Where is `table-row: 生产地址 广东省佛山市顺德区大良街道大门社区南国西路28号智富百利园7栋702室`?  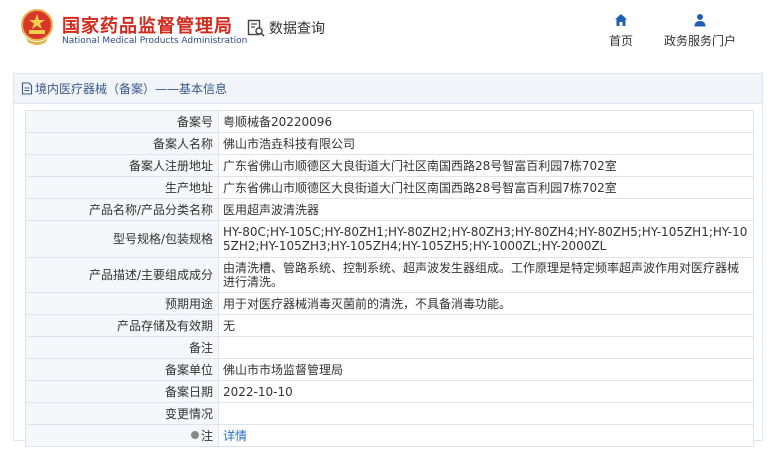 table-row: 生产地址 广东省佛山市顺德区大良街道大门社区南国西路28号智富百利园7栋702室 is located at coordinates (389, 187).